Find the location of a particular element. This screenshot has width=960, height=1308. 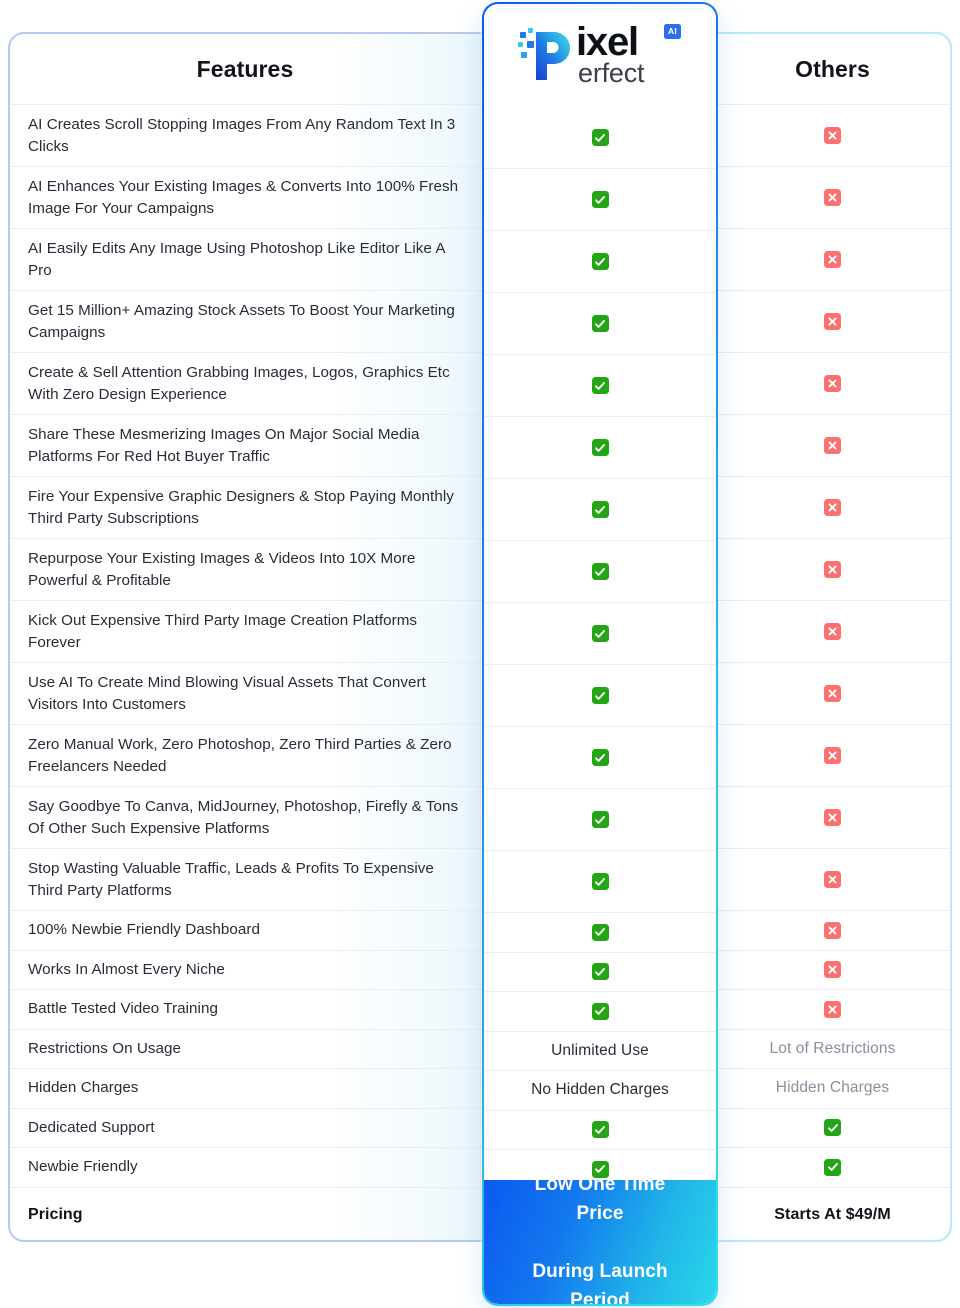

feature-cell: 100% Newbie Friendly Dashboard is located at coordinates (245, 930).